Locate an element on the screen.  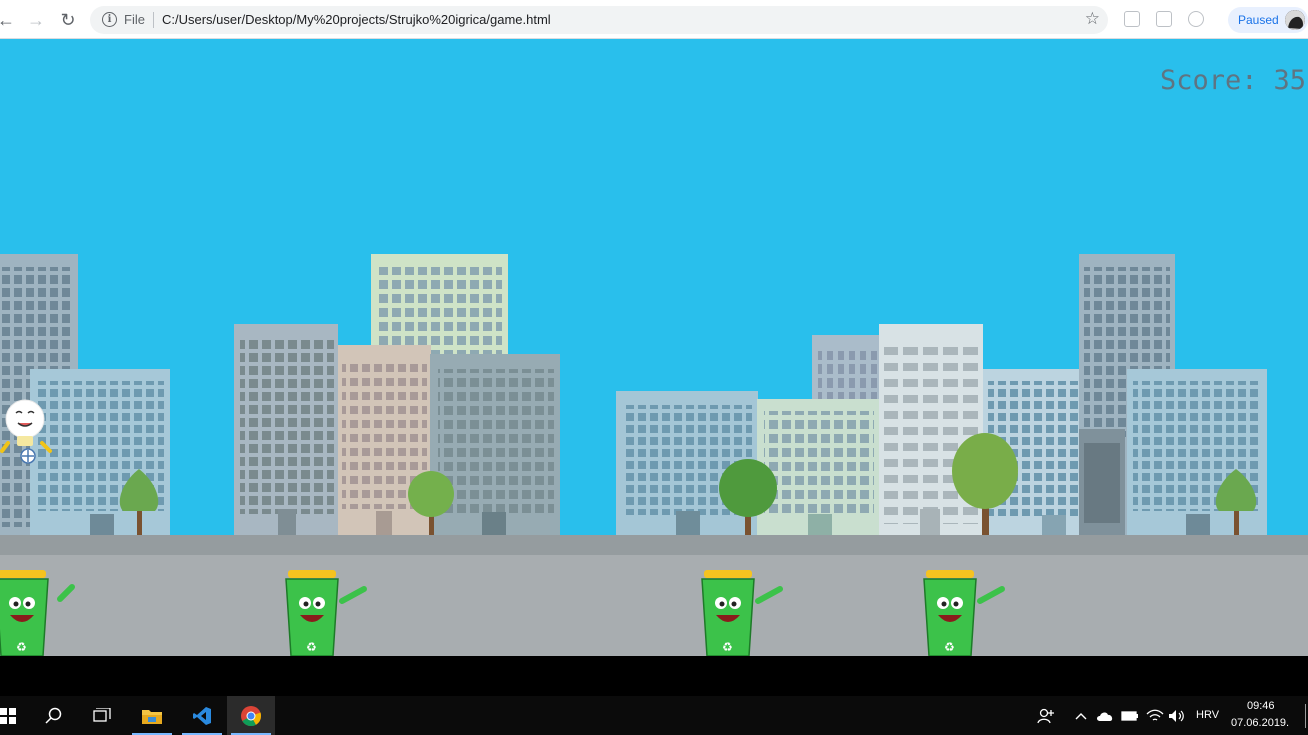
road is located at coordinates (654, 605).